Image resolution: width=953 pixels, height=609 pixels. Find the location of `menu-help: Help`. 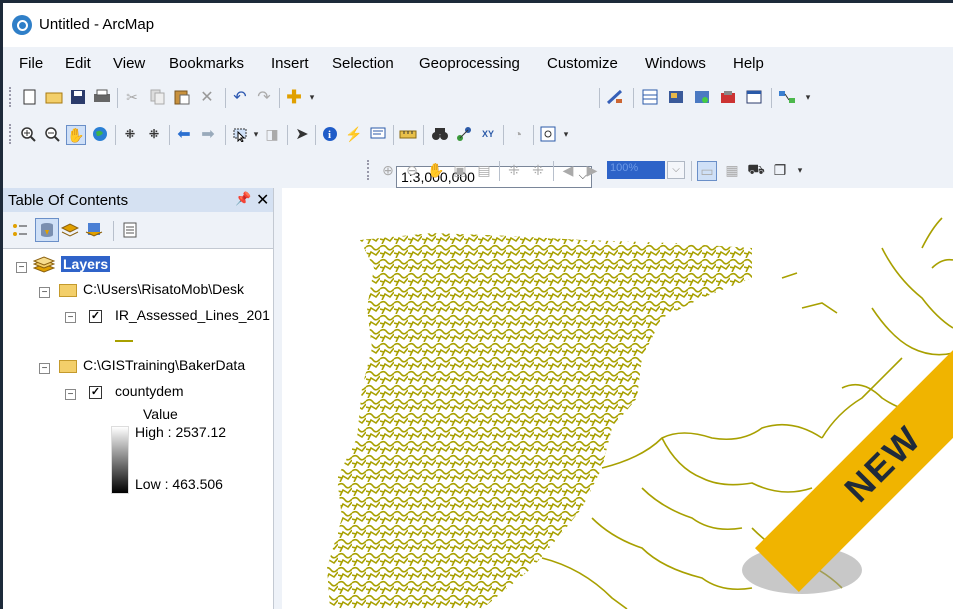

menu-help: Help is located at coordinates (748, 63).